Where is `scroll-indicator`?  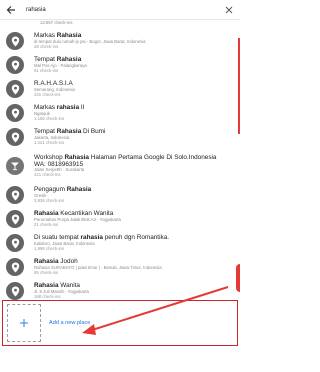
scroll-indicator is located at coordinates (239, 86).